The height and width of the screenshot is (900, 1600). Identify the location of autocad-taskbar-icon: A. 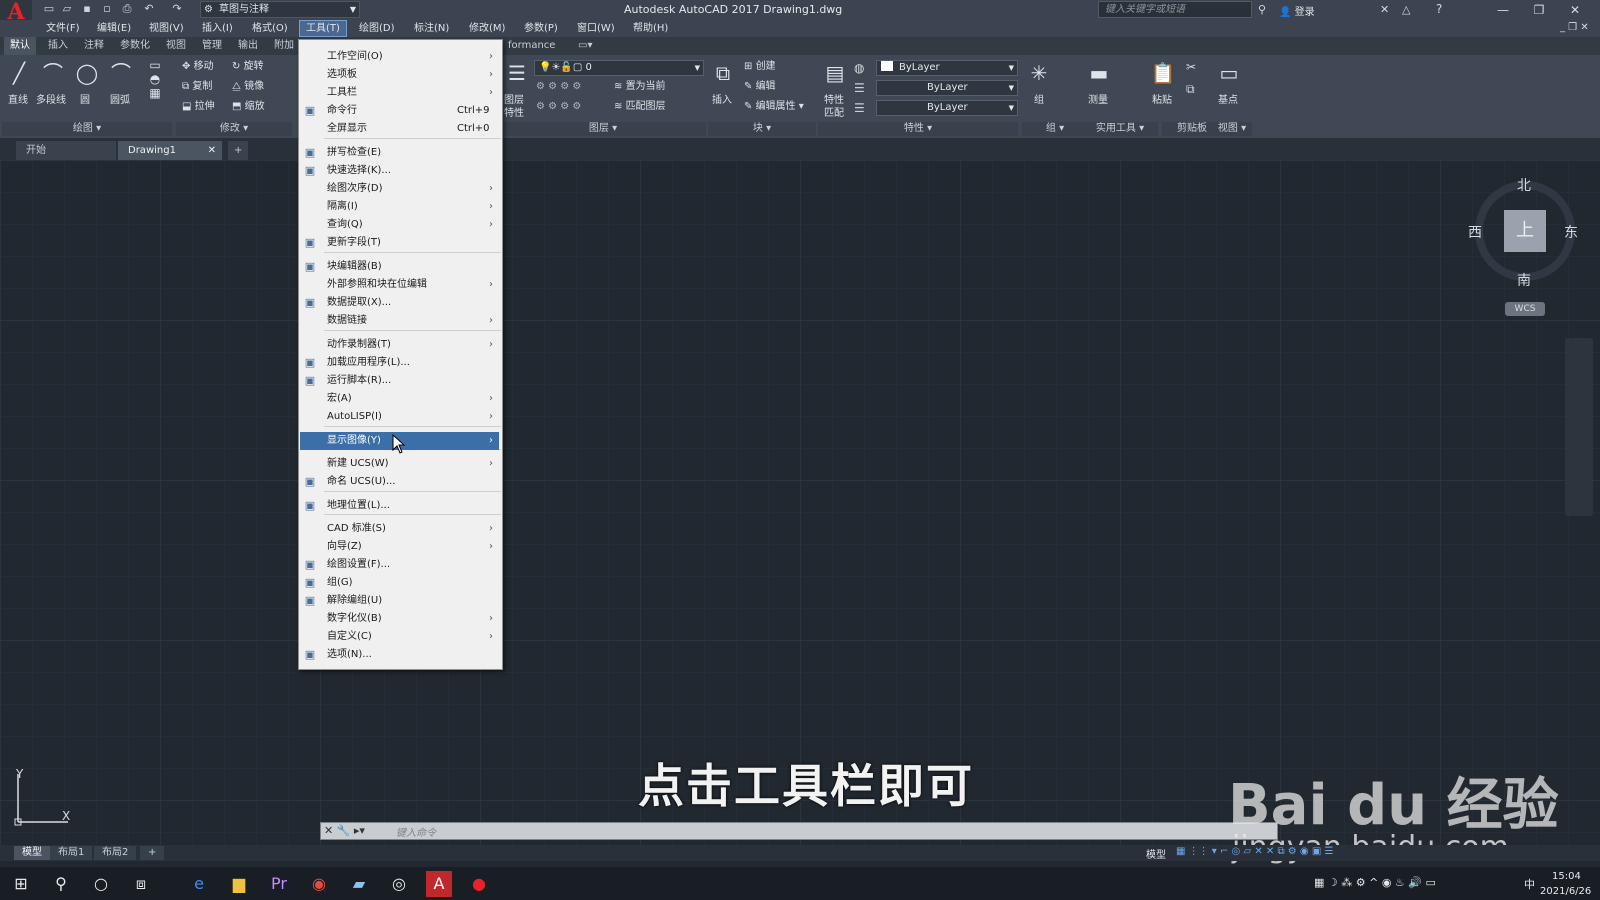
(439, 884).